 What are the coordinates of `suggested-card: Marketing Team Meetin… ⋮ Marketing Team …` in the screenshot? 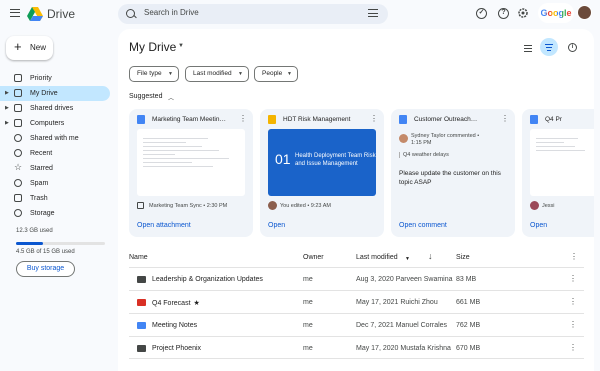 It's located at (191, 173).